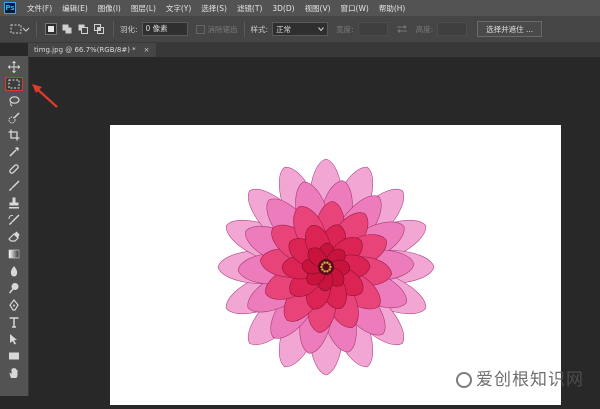 This screenshot has width=600, height=409. What do you see at coordinates (16, 29) in the screenshot?
I see `marquee-preset-icon` at bounding box center [16, 29].